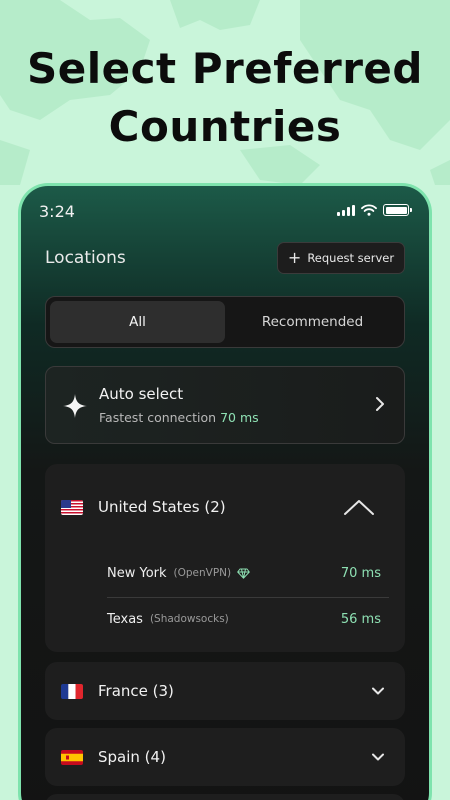 The image size is (450, 800). Describe the element at coordinates (72, 507) in the screenshot. I see `us-flag-icon` at that location.